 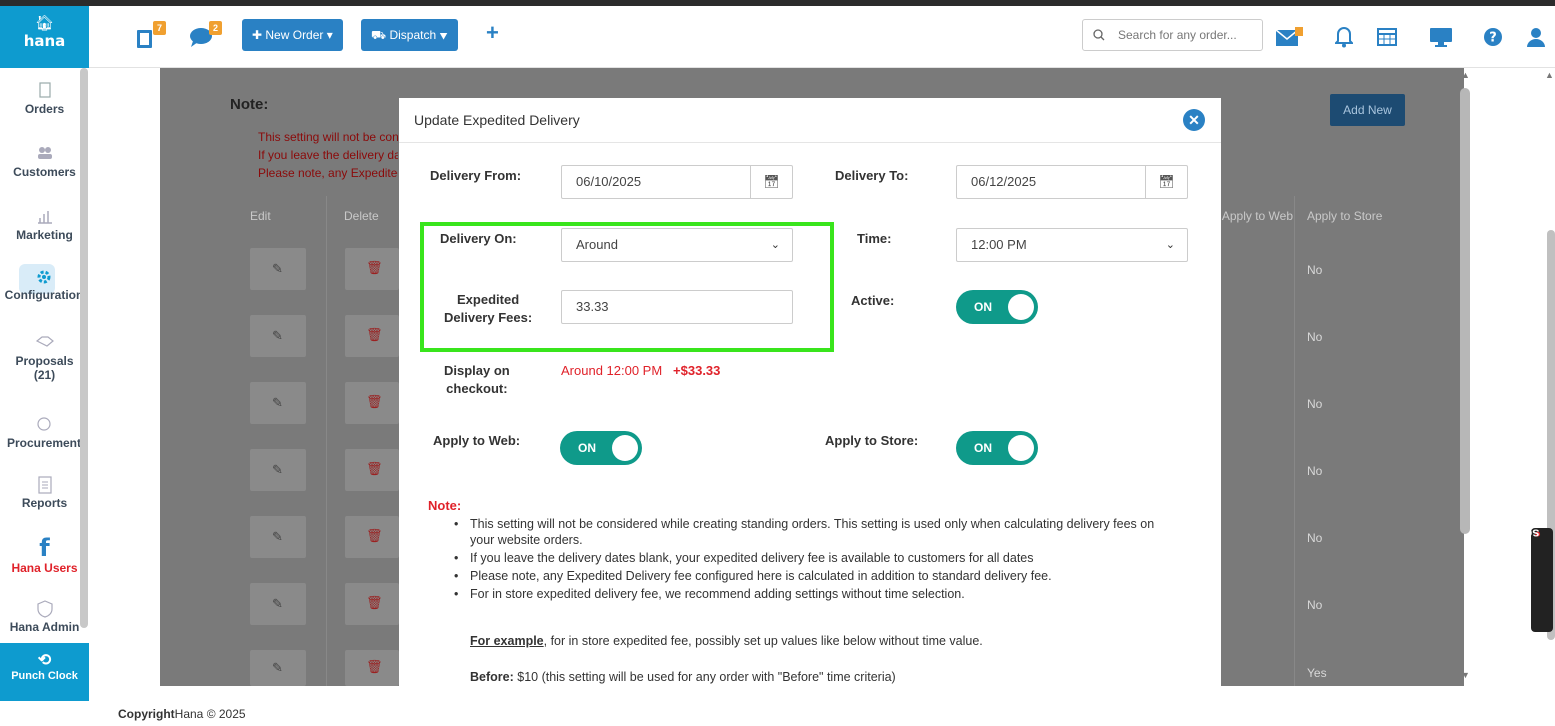 I want to click on plus-icon: ✚, so click(x=259, y=35).